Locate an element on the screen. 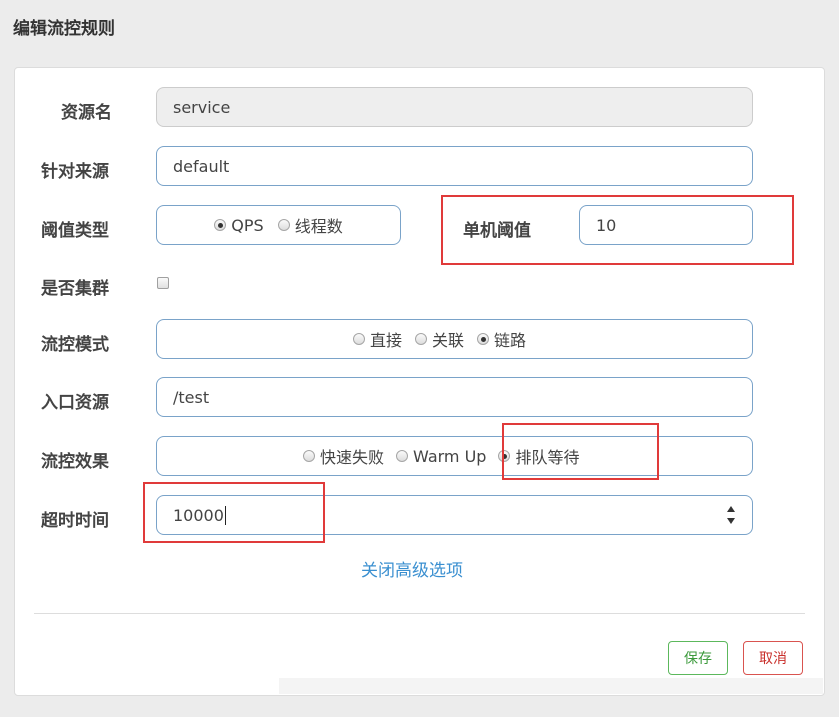  number-stepper-icon is located at coordinates (731, 515).